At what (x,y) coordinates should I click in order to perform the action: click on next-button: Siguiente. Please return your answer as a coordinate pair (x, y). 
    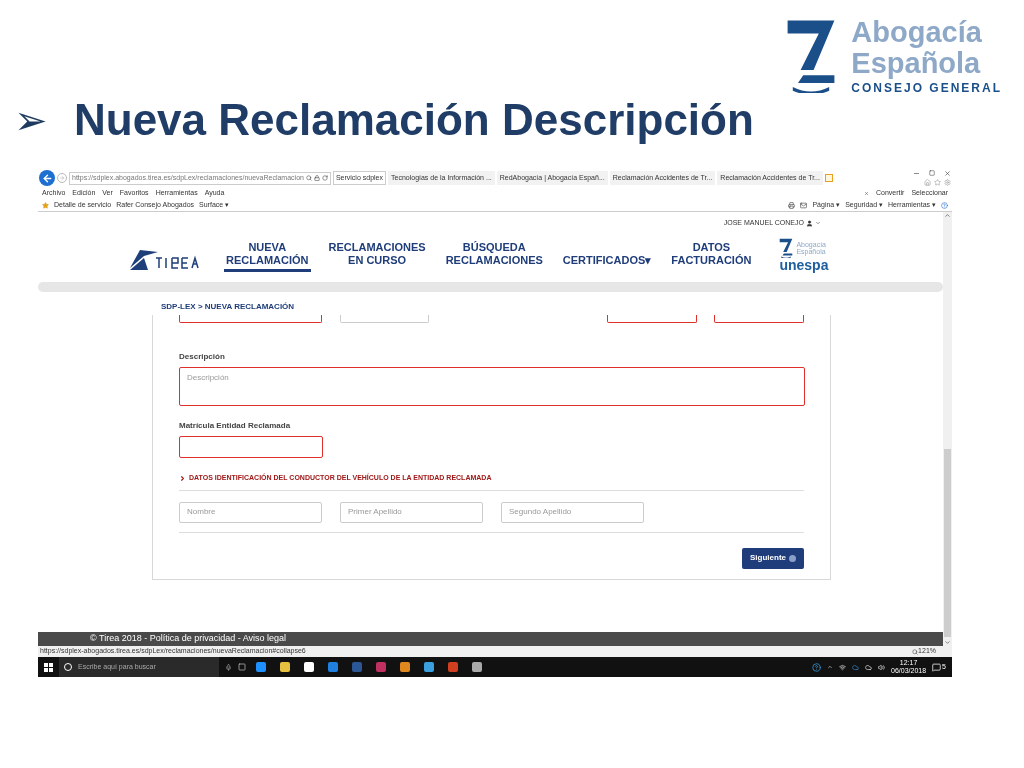
    Looking at the image, I should click on (773, 558).